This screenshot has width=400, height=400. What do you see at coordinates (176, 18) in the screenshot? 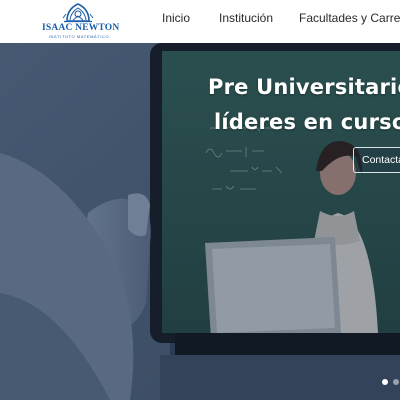
I see `nav-item-inicio: Inicio` at bounding box center [176, 18].